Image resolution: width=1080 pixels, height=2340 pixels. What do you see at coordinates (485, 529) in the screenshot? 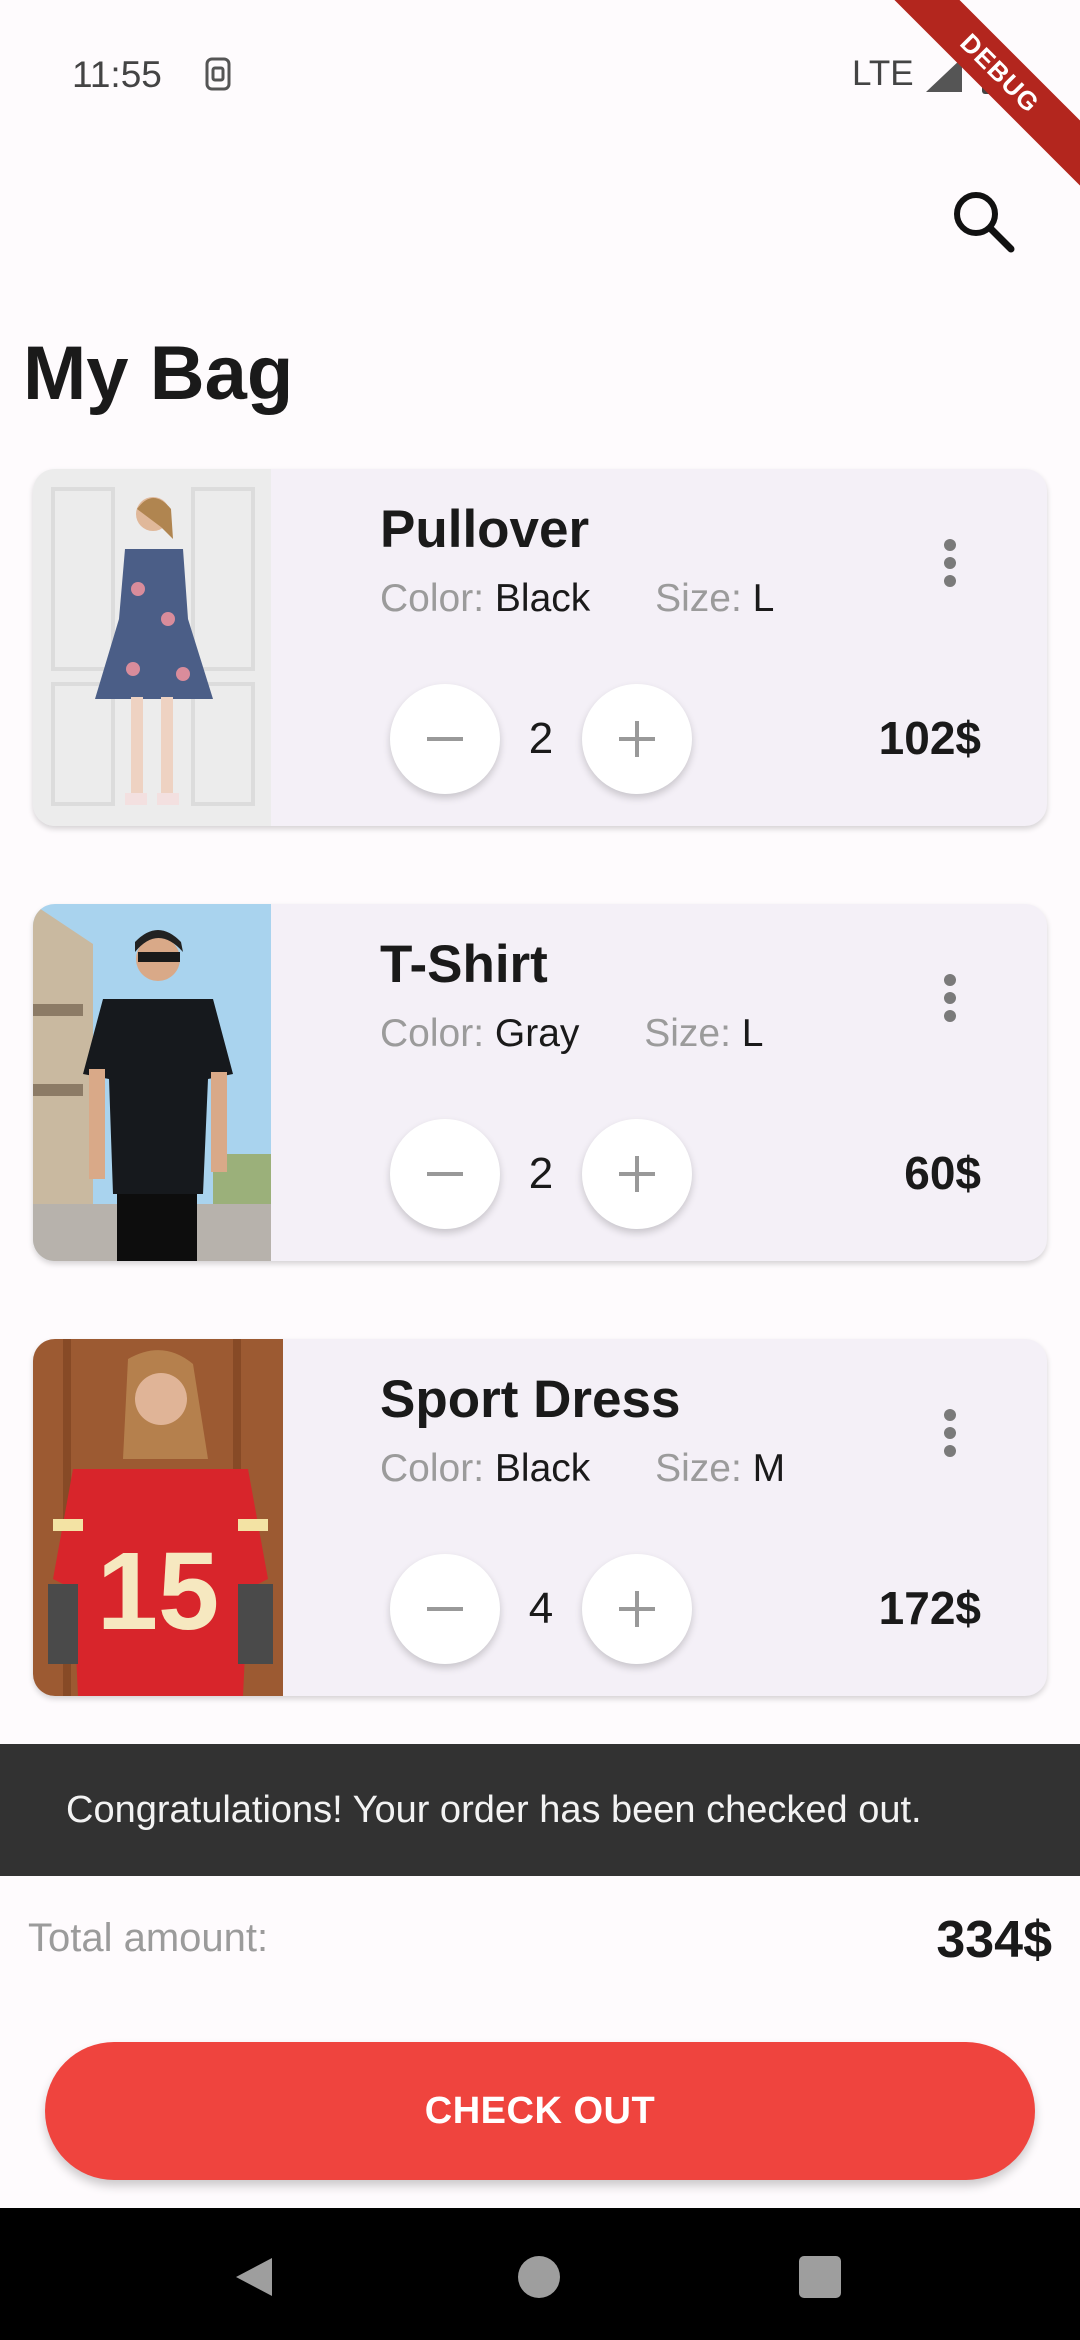
I see `item-name: Pullover` at bounding box center [485, 529].